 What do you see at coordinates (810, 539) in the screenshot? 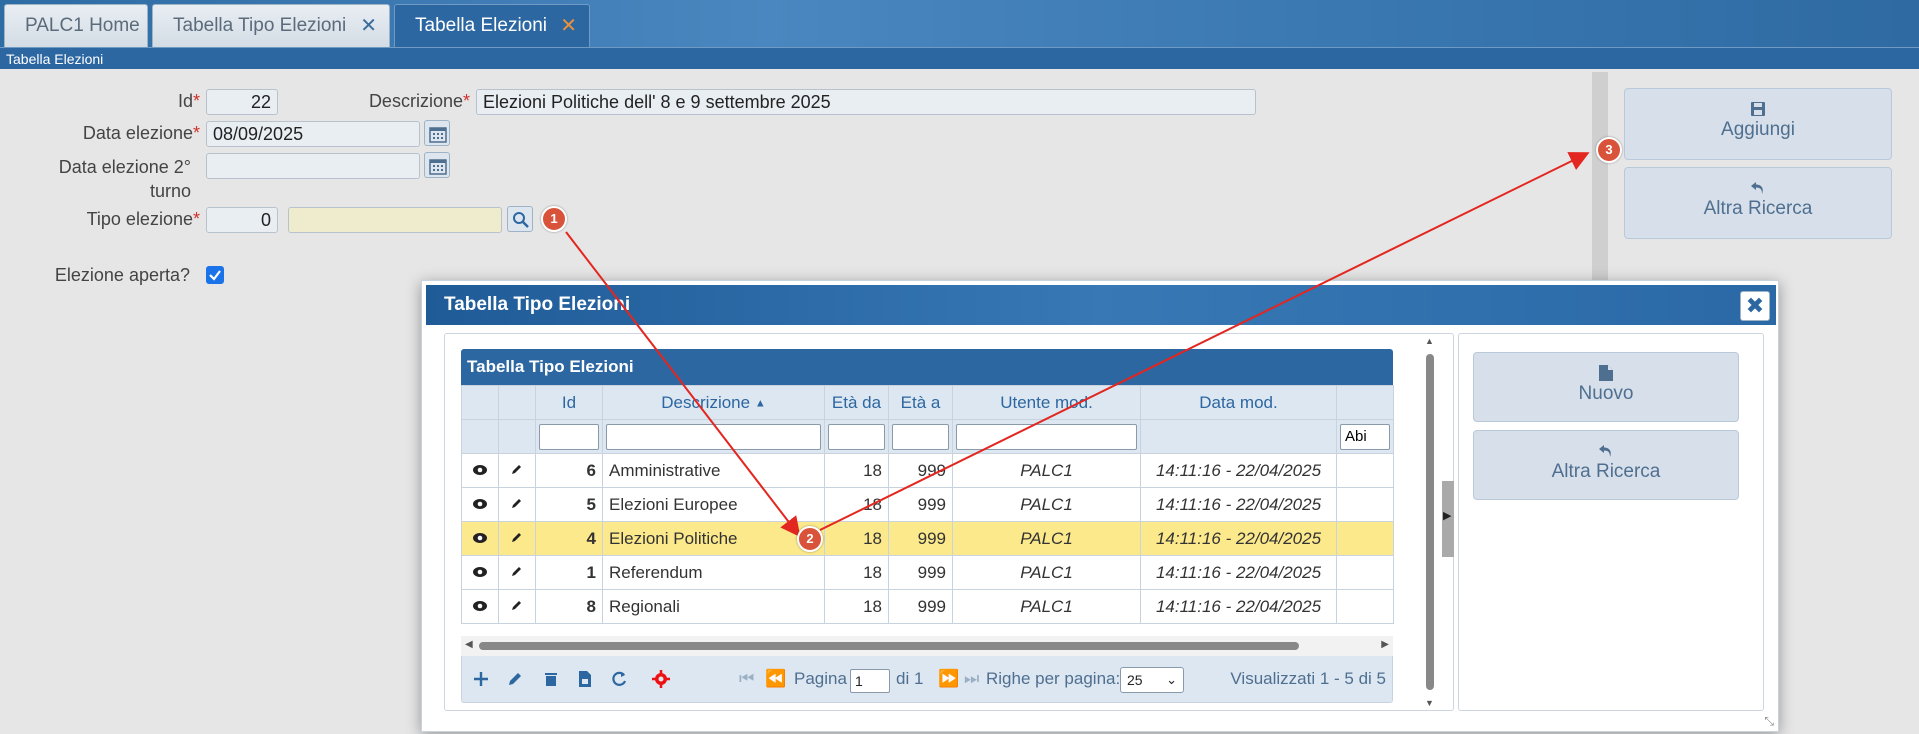
I see `step-badge-2: 2` at bounding box center [810, 539].